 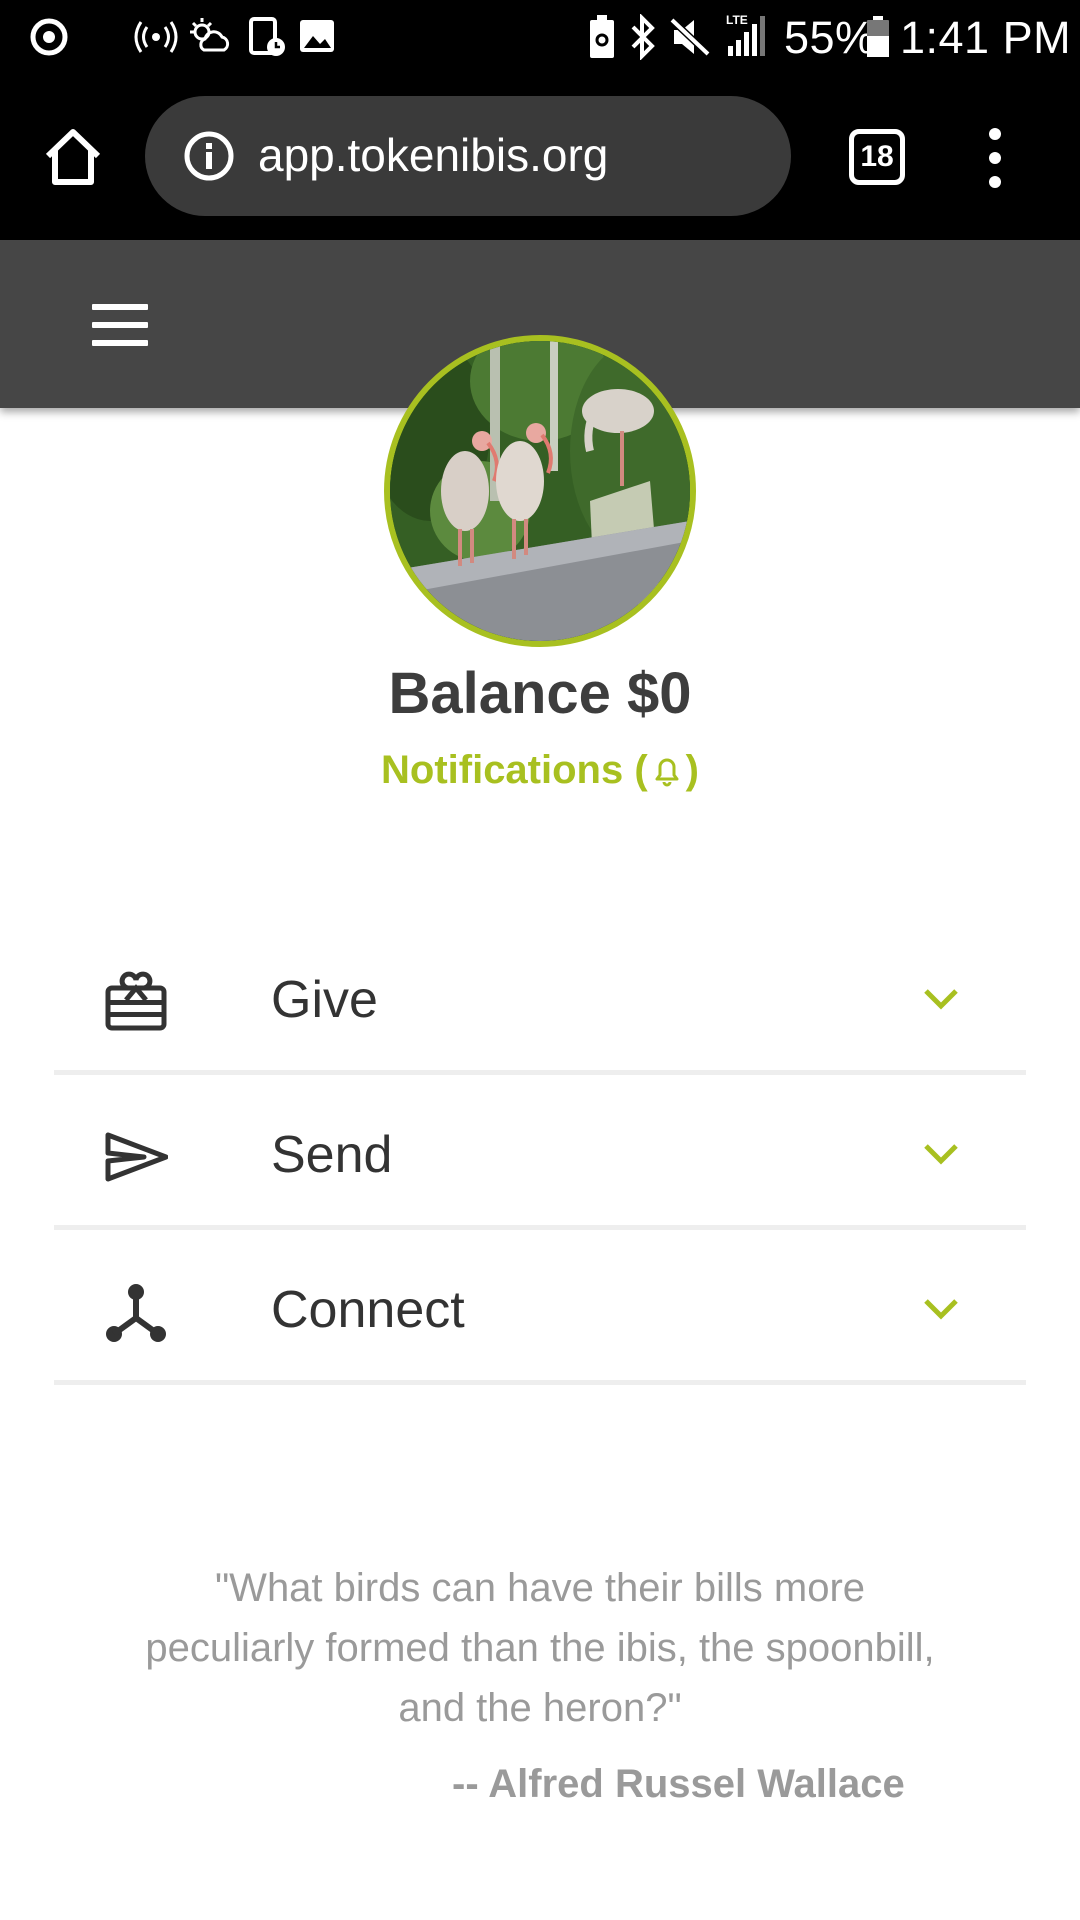 I want to click on info-icon, so click(x=209, y=156).